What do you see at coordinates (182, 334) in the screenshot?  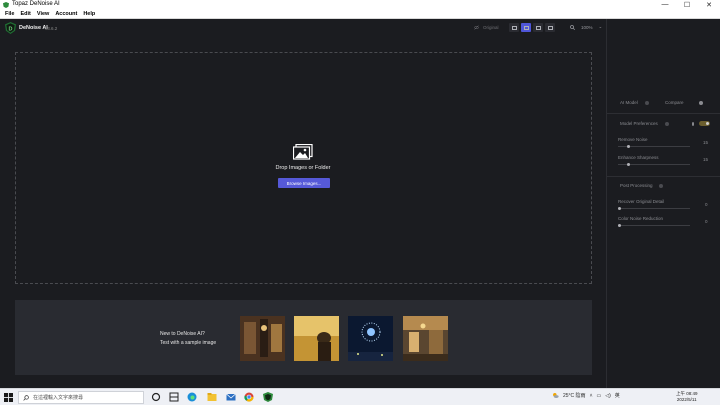 I see `sample-prompt-title: New to DeNoise AI?` at bounding box center [182, 334].